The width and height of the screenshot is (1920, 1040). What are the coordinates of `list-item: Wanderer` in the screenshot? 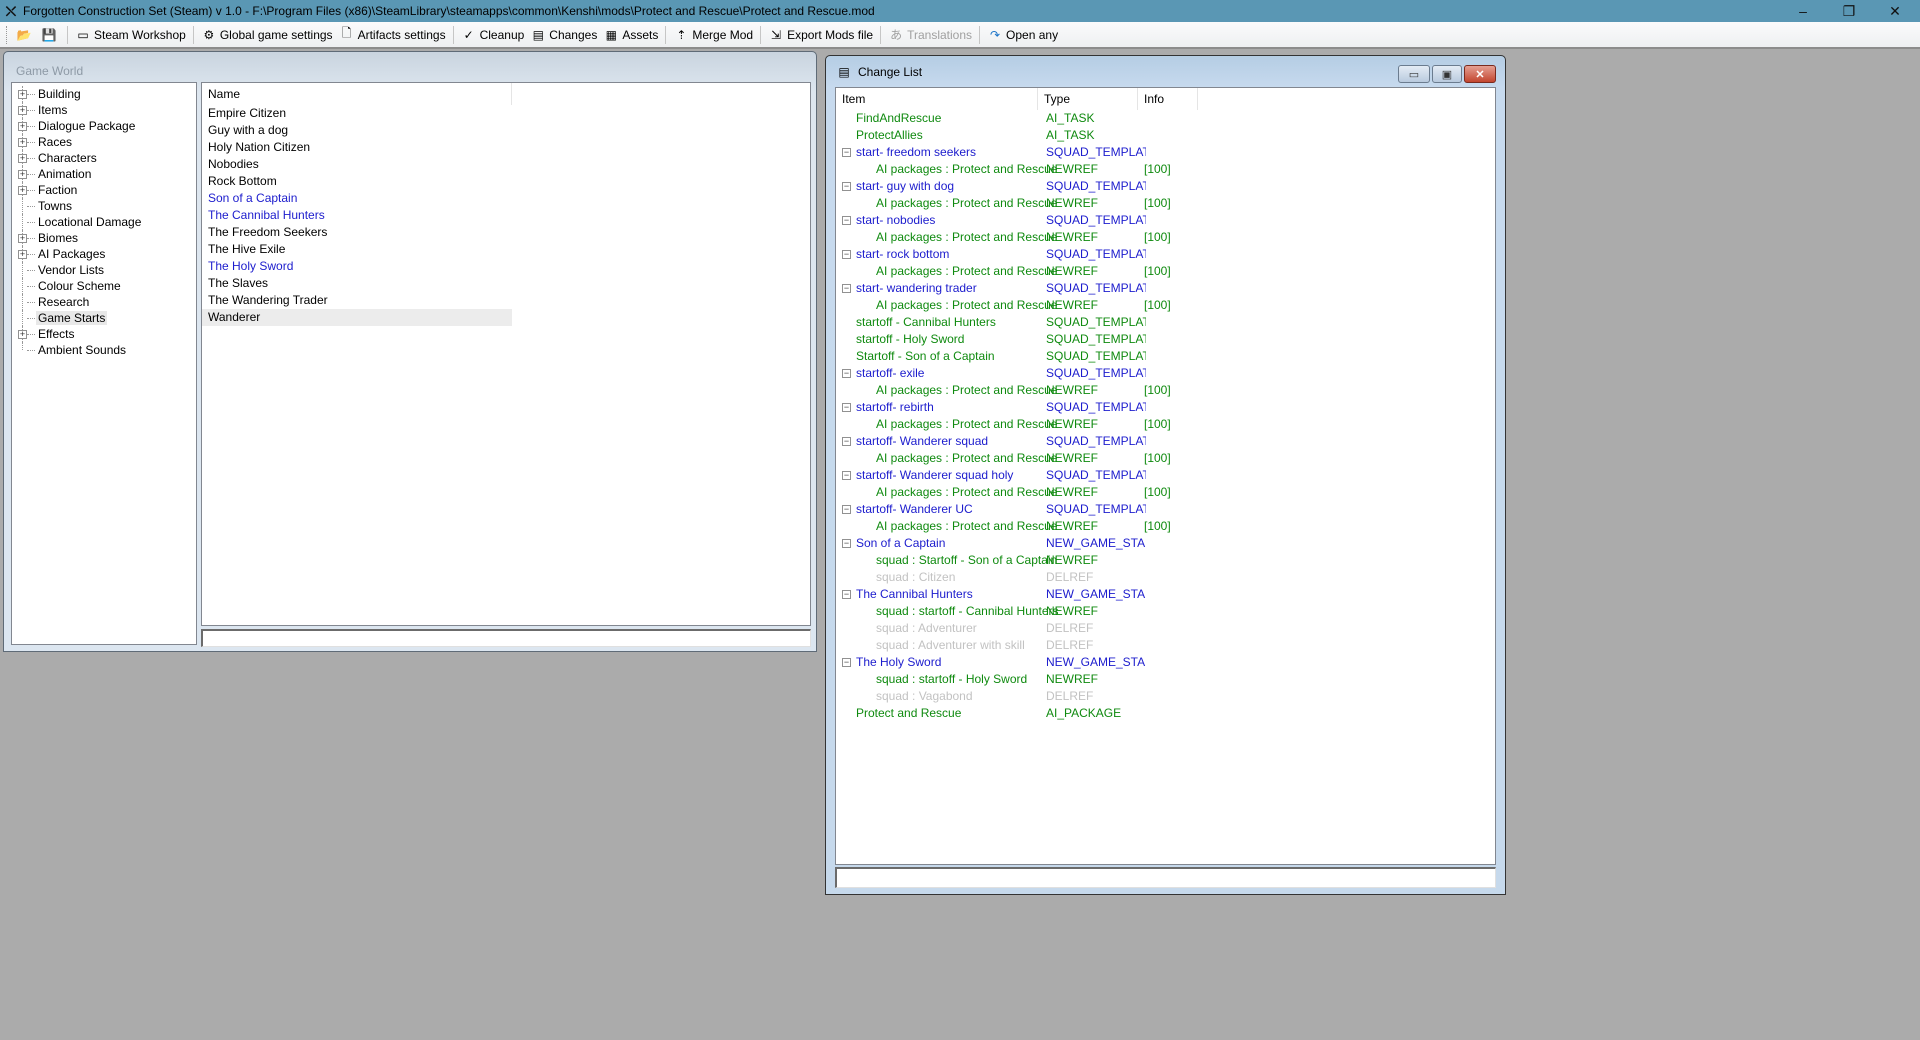 It's located at (357, 317).